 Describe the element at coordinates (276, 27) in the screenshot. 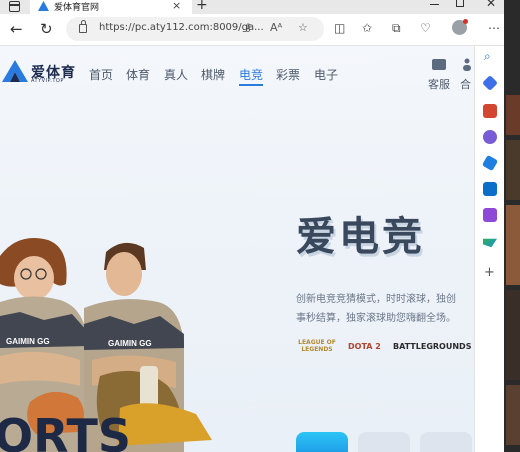

I see `read-aloud-icon: Aᴬ` at that location.